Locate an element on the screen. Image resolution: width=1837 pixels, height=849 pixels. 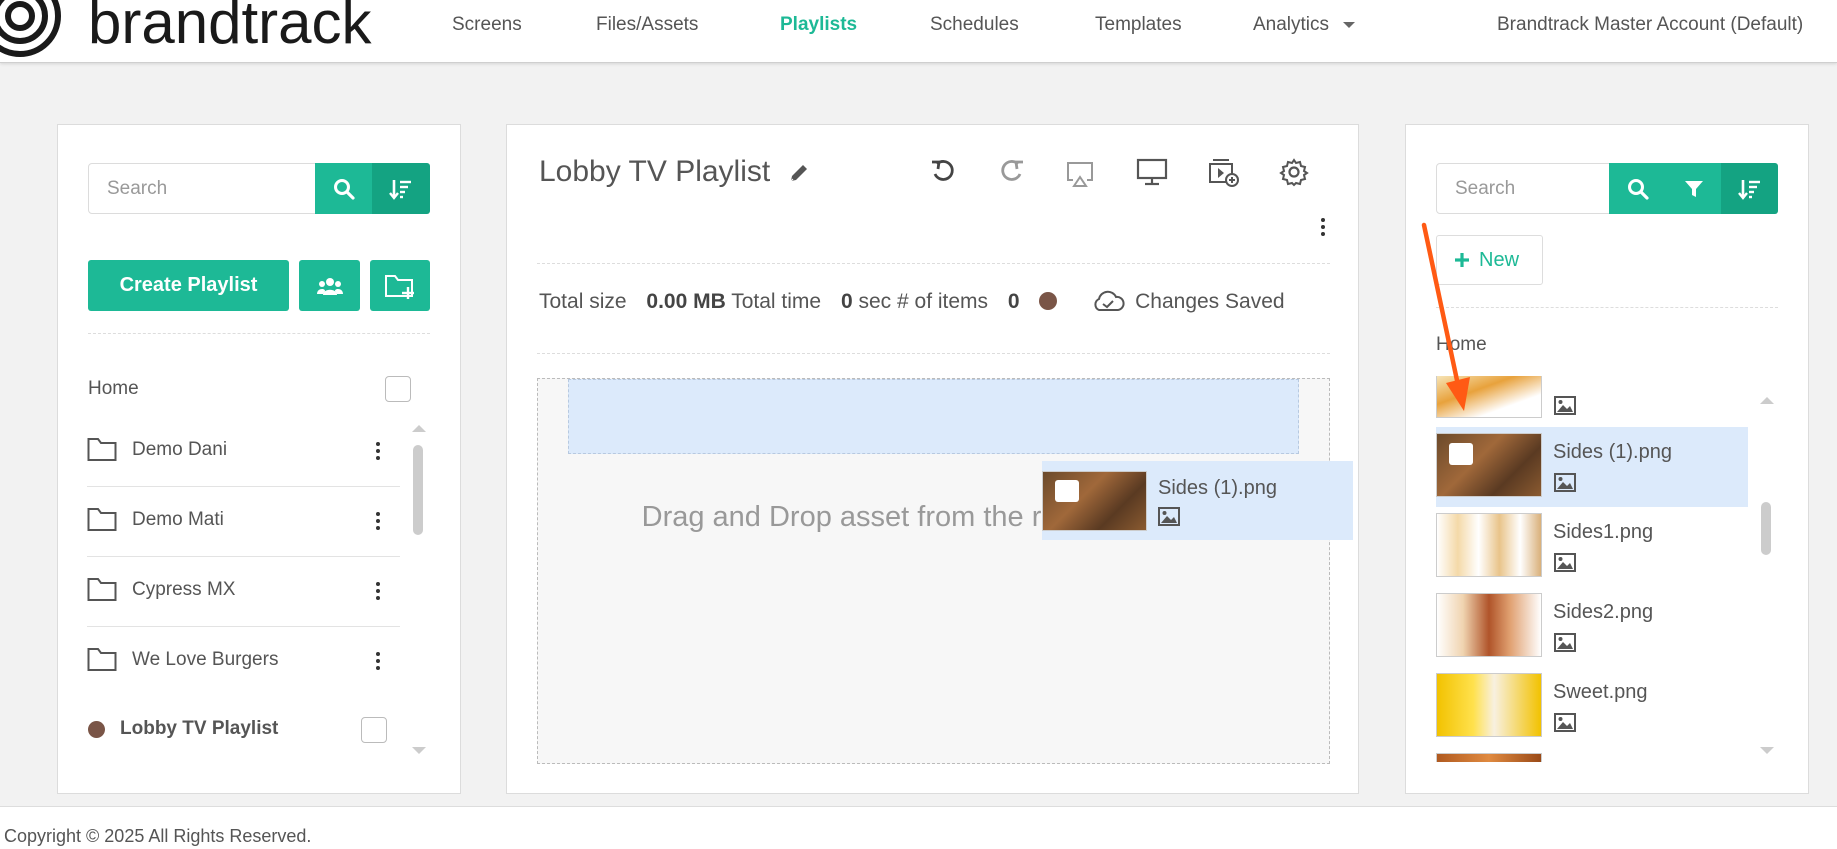
nav-analytics: Analytics is located at coordinates (1304, 25).